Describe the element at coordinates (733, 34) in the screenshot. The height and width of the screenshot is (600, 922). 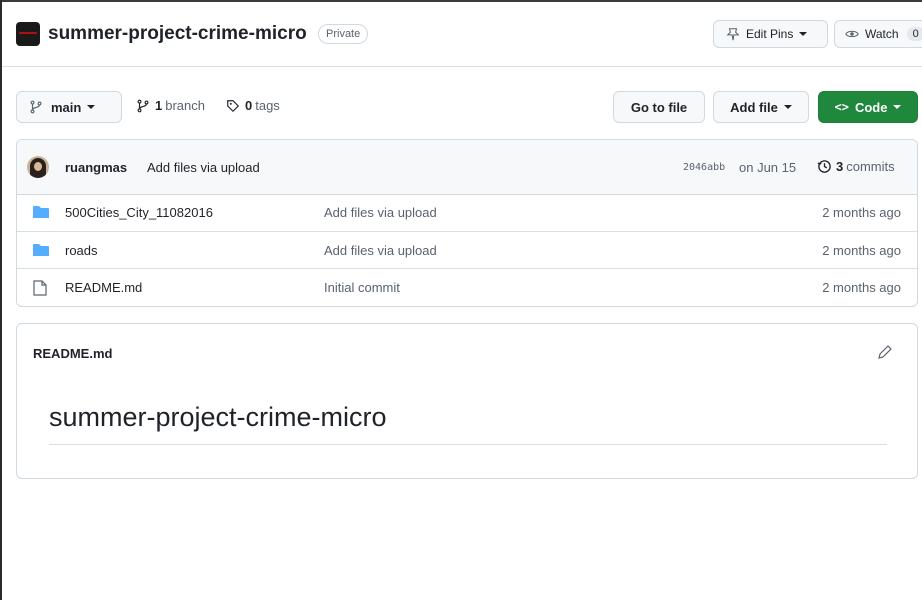
I see `pin-icon` at that location.